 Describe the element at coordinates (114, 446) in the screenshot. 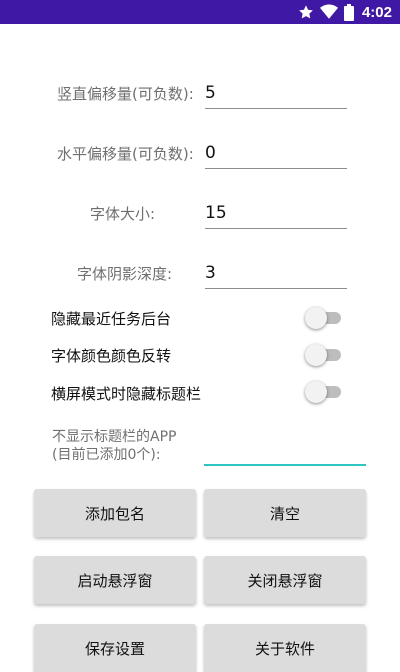

I see `app-list-label: 不显示标题栏的APP (目前已添加0个):` at that location.